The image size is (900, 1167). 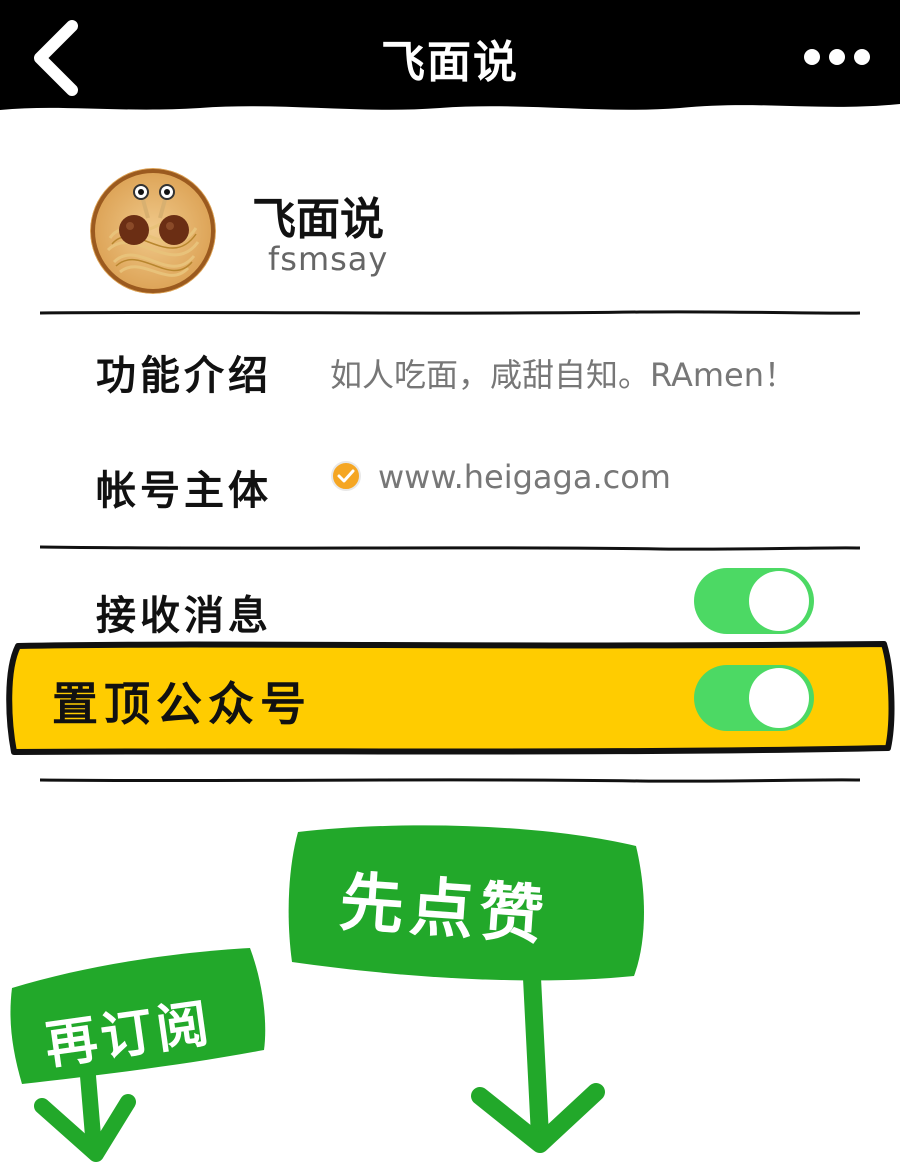 I want to click on subscribe-callout-sign: 再订阅, so click(x=140, y=1051).